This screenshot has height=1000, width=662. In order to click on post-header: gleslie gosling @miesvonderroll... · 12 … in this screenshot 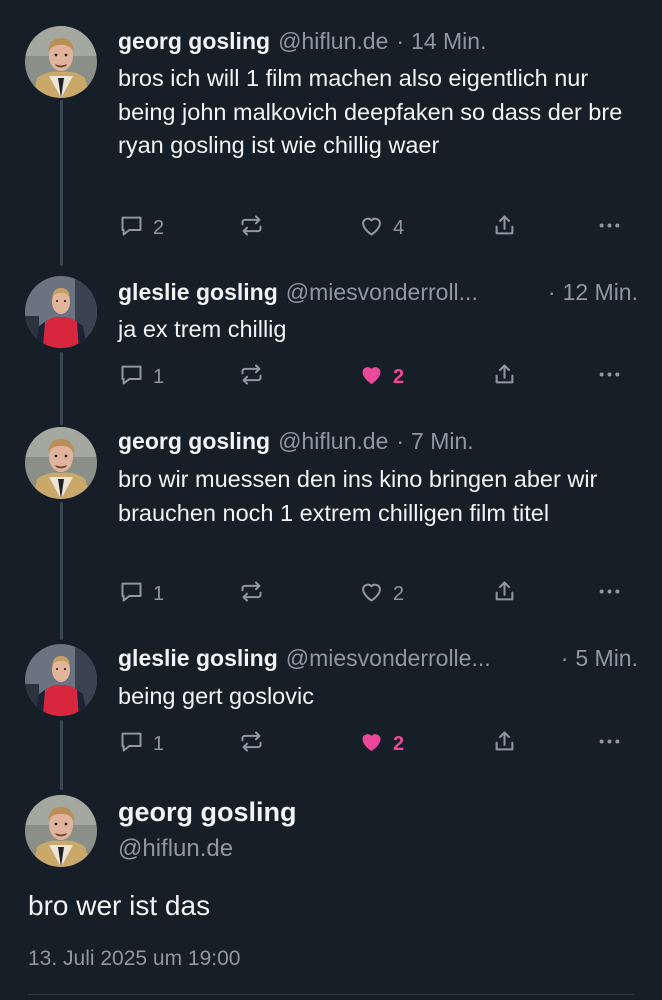, I will do `click(378, 294)`.